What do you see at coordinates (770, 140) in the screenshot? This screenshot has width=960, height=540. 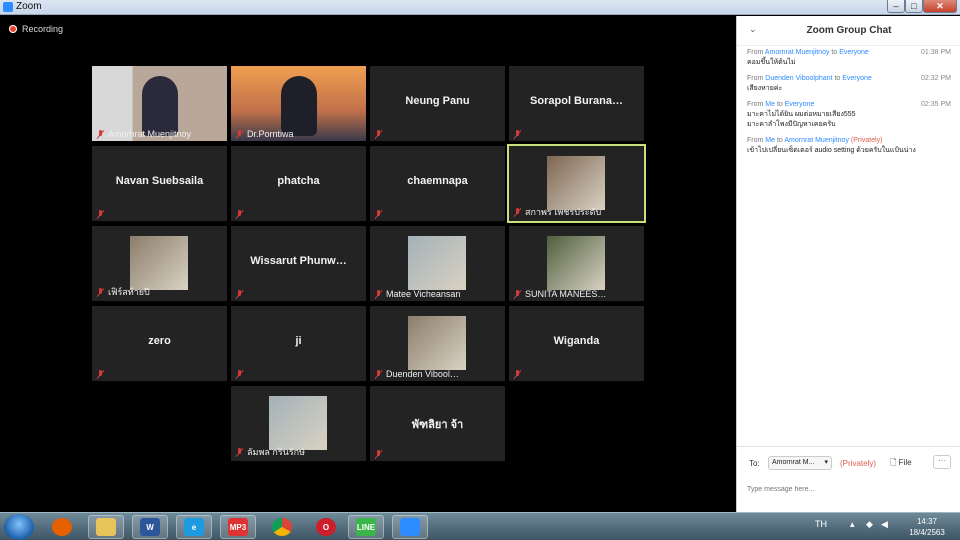 I see `message-sender: Me` at bounding box center [770, 140].